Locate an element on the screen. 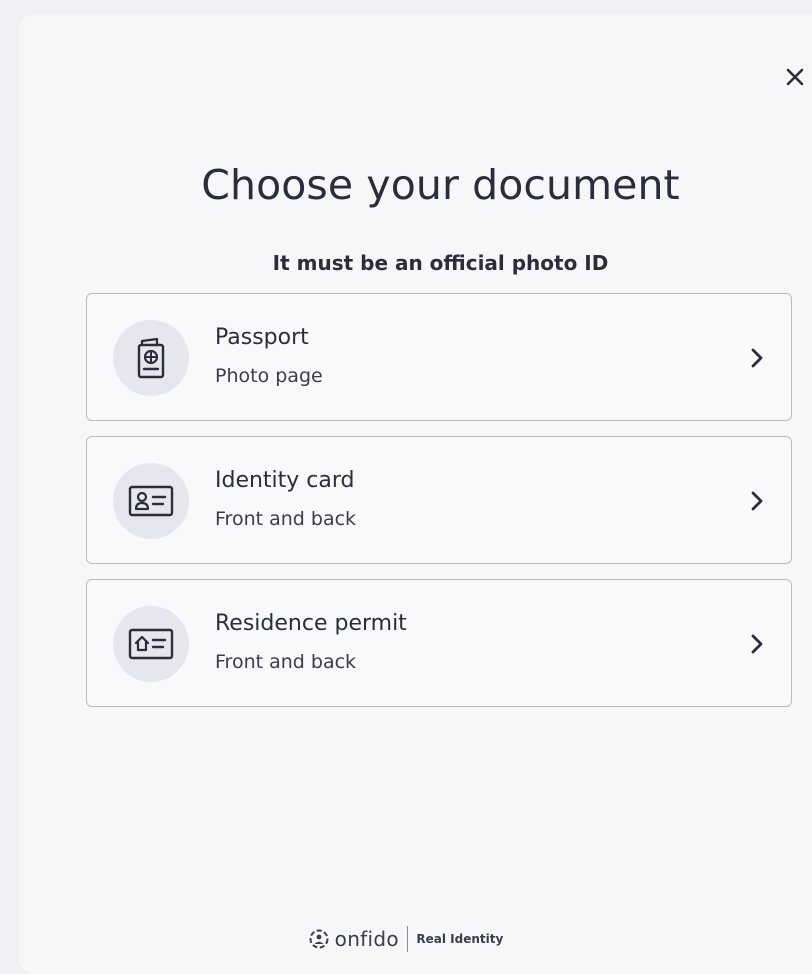 The width and height of the screenshot is (812, 974). option-passport: Passport Photo page is located at coordinates (439, 357).